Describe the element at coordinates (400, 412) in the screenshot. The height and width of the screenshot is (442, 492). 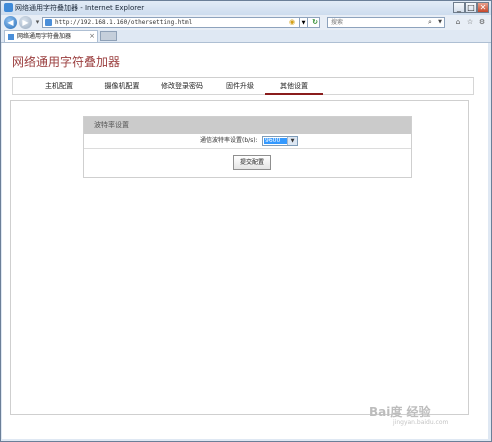
I see `watermark-brand: Bai度 经验` at that location.